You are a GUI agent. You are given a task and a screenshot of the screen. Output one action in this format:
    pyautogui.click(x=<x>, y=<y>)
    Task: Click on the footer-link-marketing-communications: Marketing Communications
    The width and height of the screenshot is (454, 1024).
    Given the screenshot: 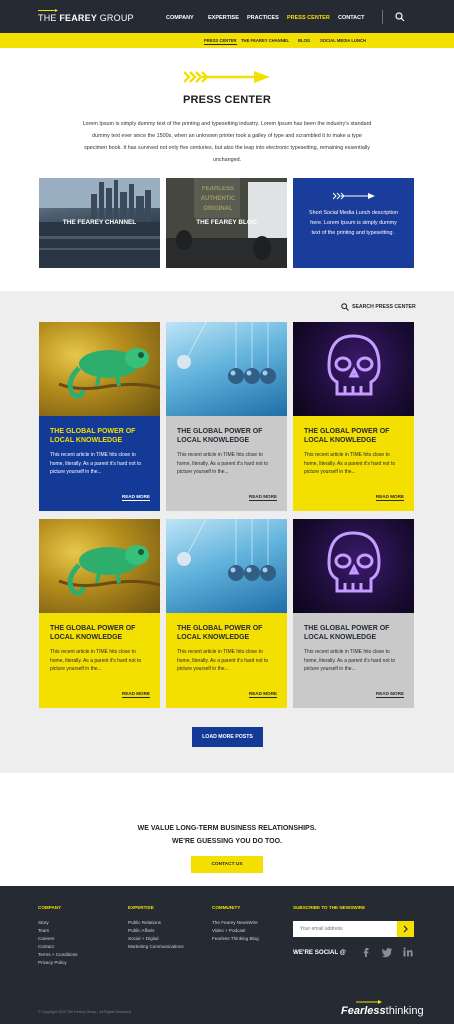 What is the action you would take?
    pyautogui.click(x=156, y=947)
    